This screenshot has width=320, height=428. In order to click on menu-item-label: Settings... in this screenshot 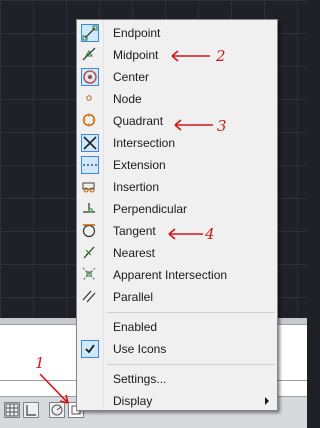, I will do `click(140, 379)`.